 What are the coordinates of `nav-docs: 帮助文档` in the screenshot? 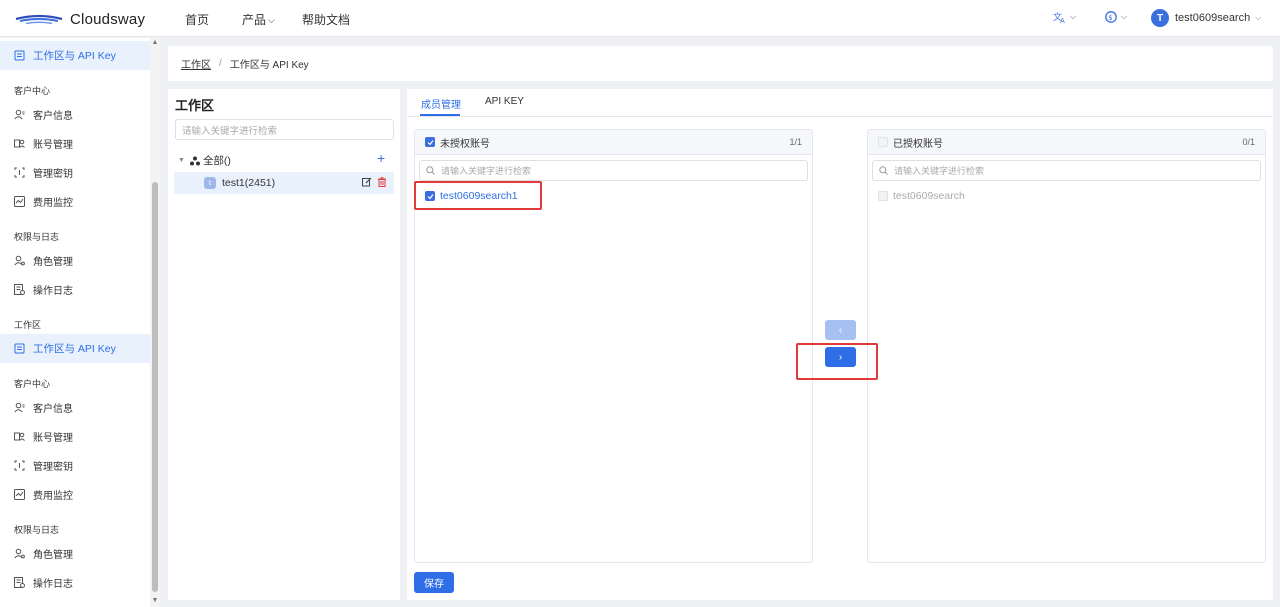 It's located at (326, 19).